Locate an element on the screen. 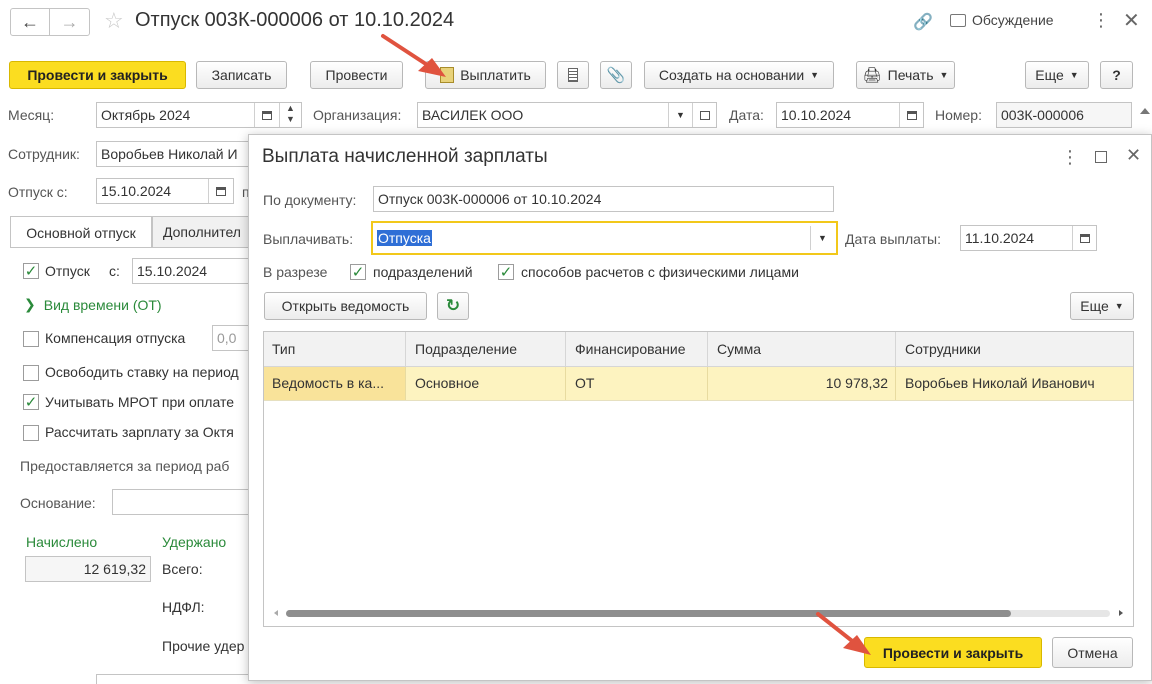 The height and width of the screenshot is (684, 1152). dialog-post-and-close-button: Провести и закрыть is located at coordinates (953, 652).